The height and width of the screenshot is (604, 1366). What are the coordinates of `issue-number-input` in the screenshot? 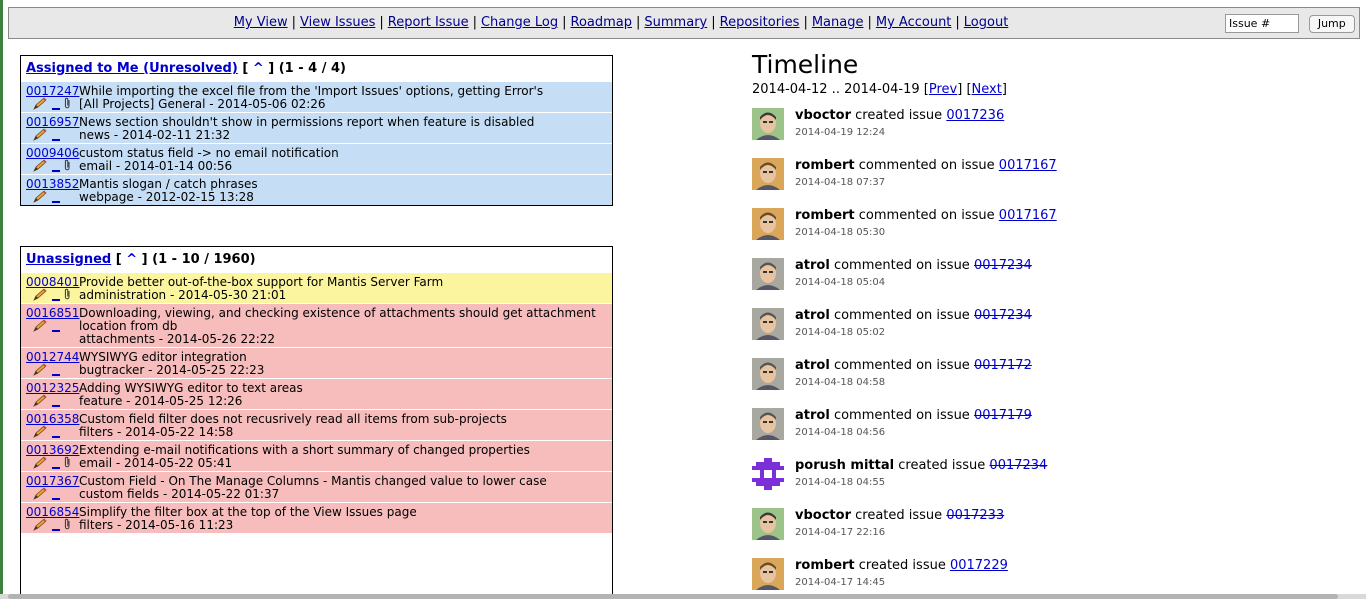 It's located at (1262, 23).